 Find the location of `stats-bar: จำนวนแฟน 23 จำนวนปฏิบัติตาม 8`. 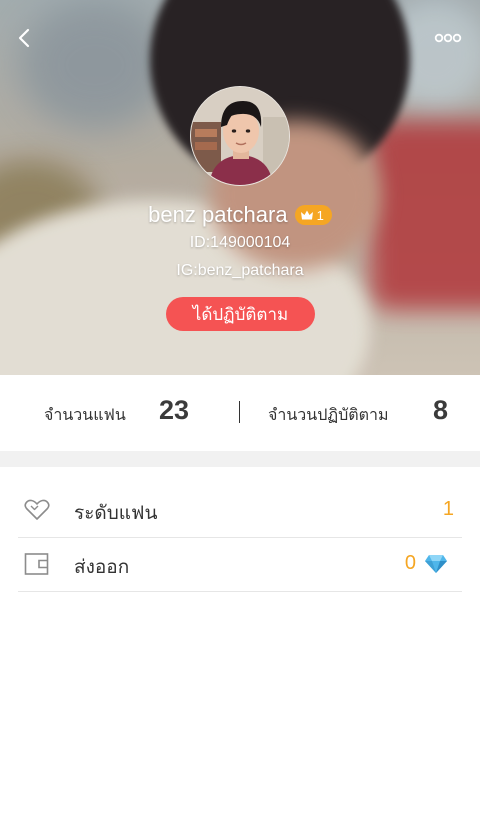

stats-bar: จำนวนแฟน 23 จำนวนปฏิบัติตาม 8 is located at coordinates (240, 413).